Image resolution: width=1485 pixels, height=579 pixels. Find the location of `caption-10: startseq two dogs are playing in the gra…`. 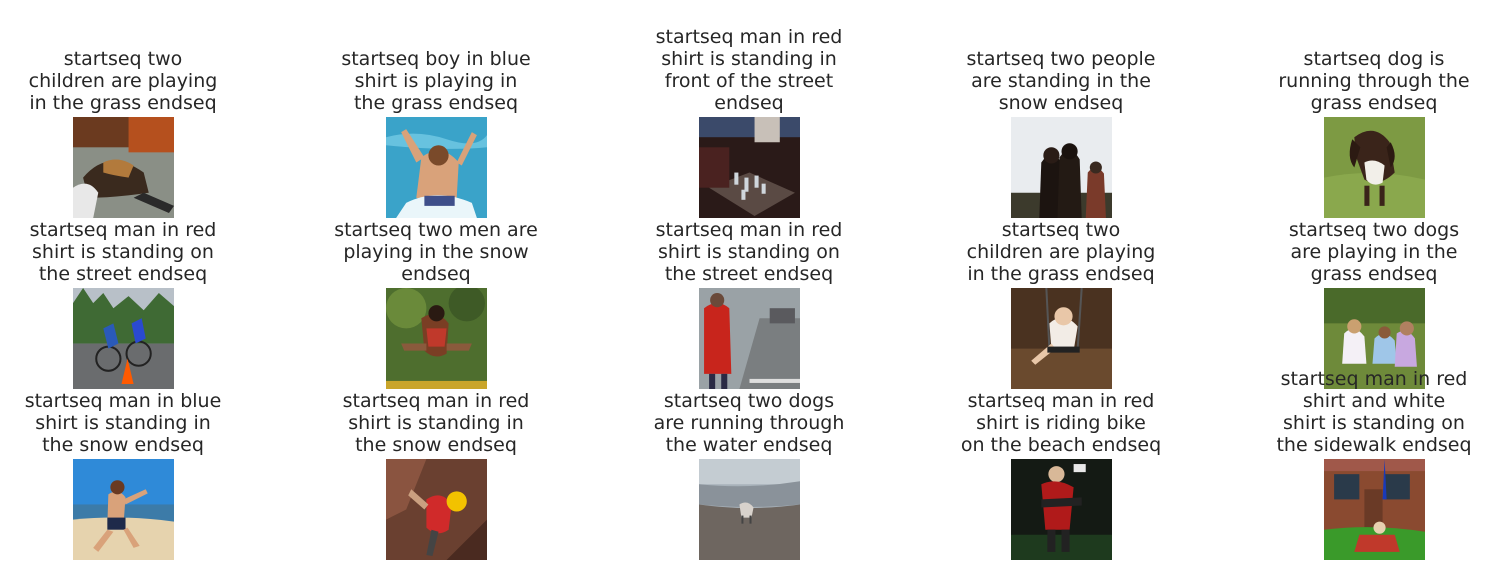

caption-10: startseq two dogs are playing in the gra… is located at coordinates (1374, 252).